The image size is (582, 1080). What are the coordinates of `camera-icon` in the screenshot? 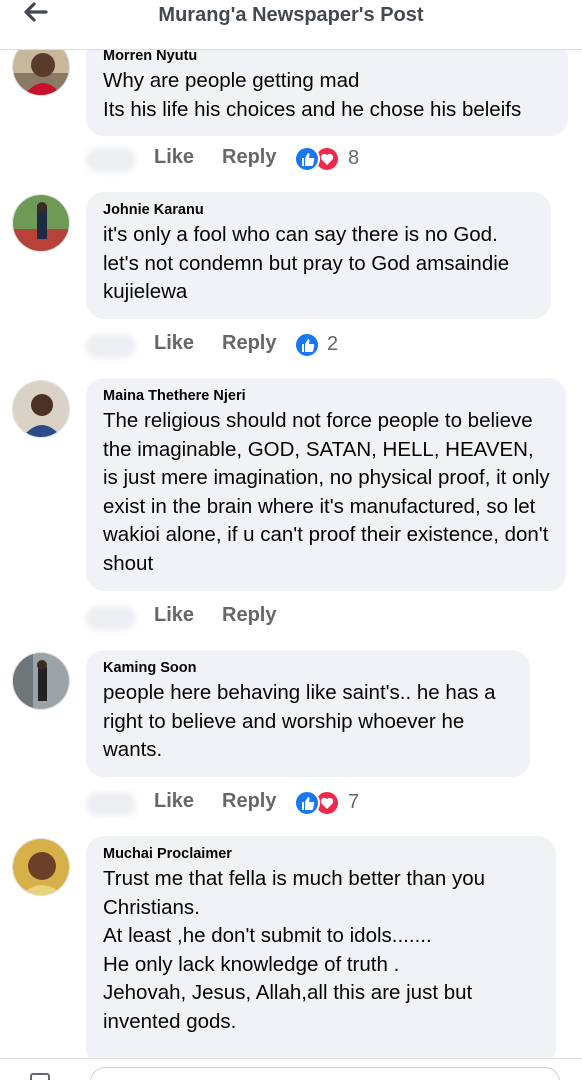 It's located at (40, 1076).